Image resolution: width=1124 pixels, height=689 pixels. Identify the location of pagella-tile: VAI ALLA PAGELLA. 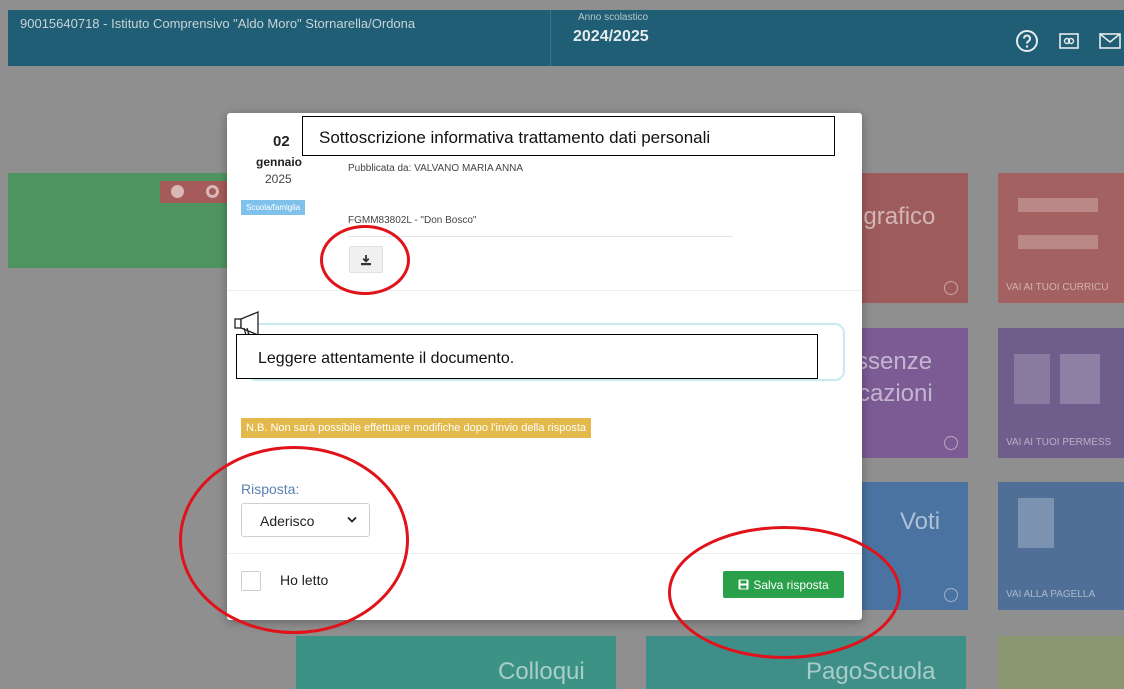
(1061, 546).